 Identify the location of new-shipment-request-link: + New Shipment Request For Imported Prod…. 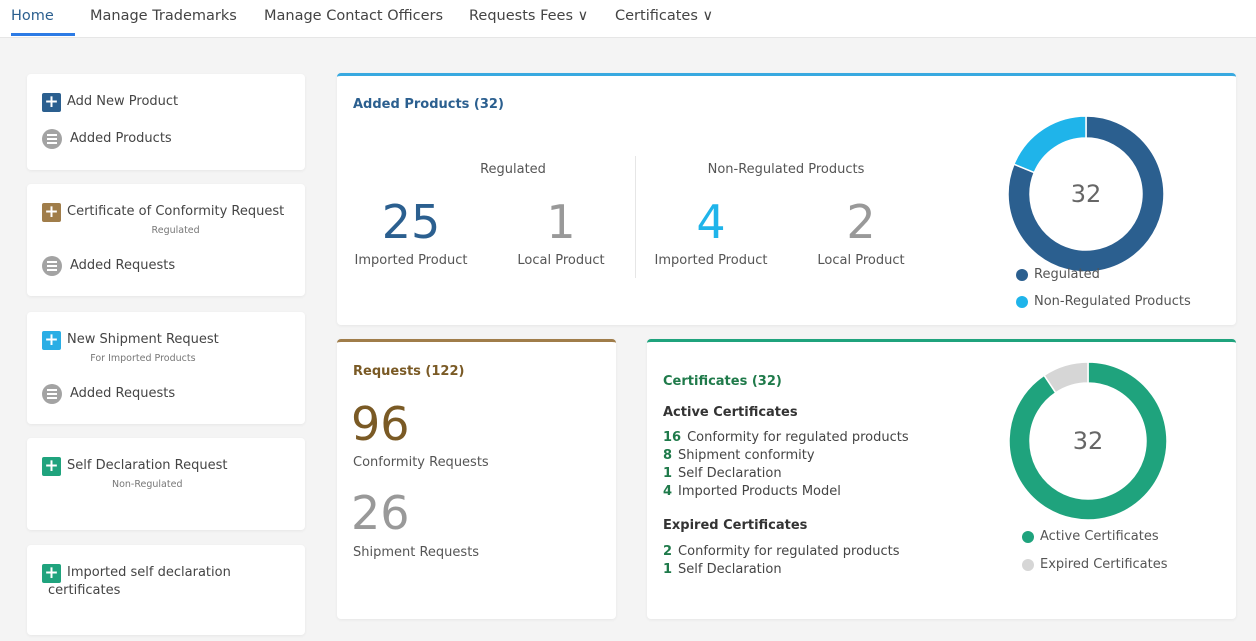
(130, 348).